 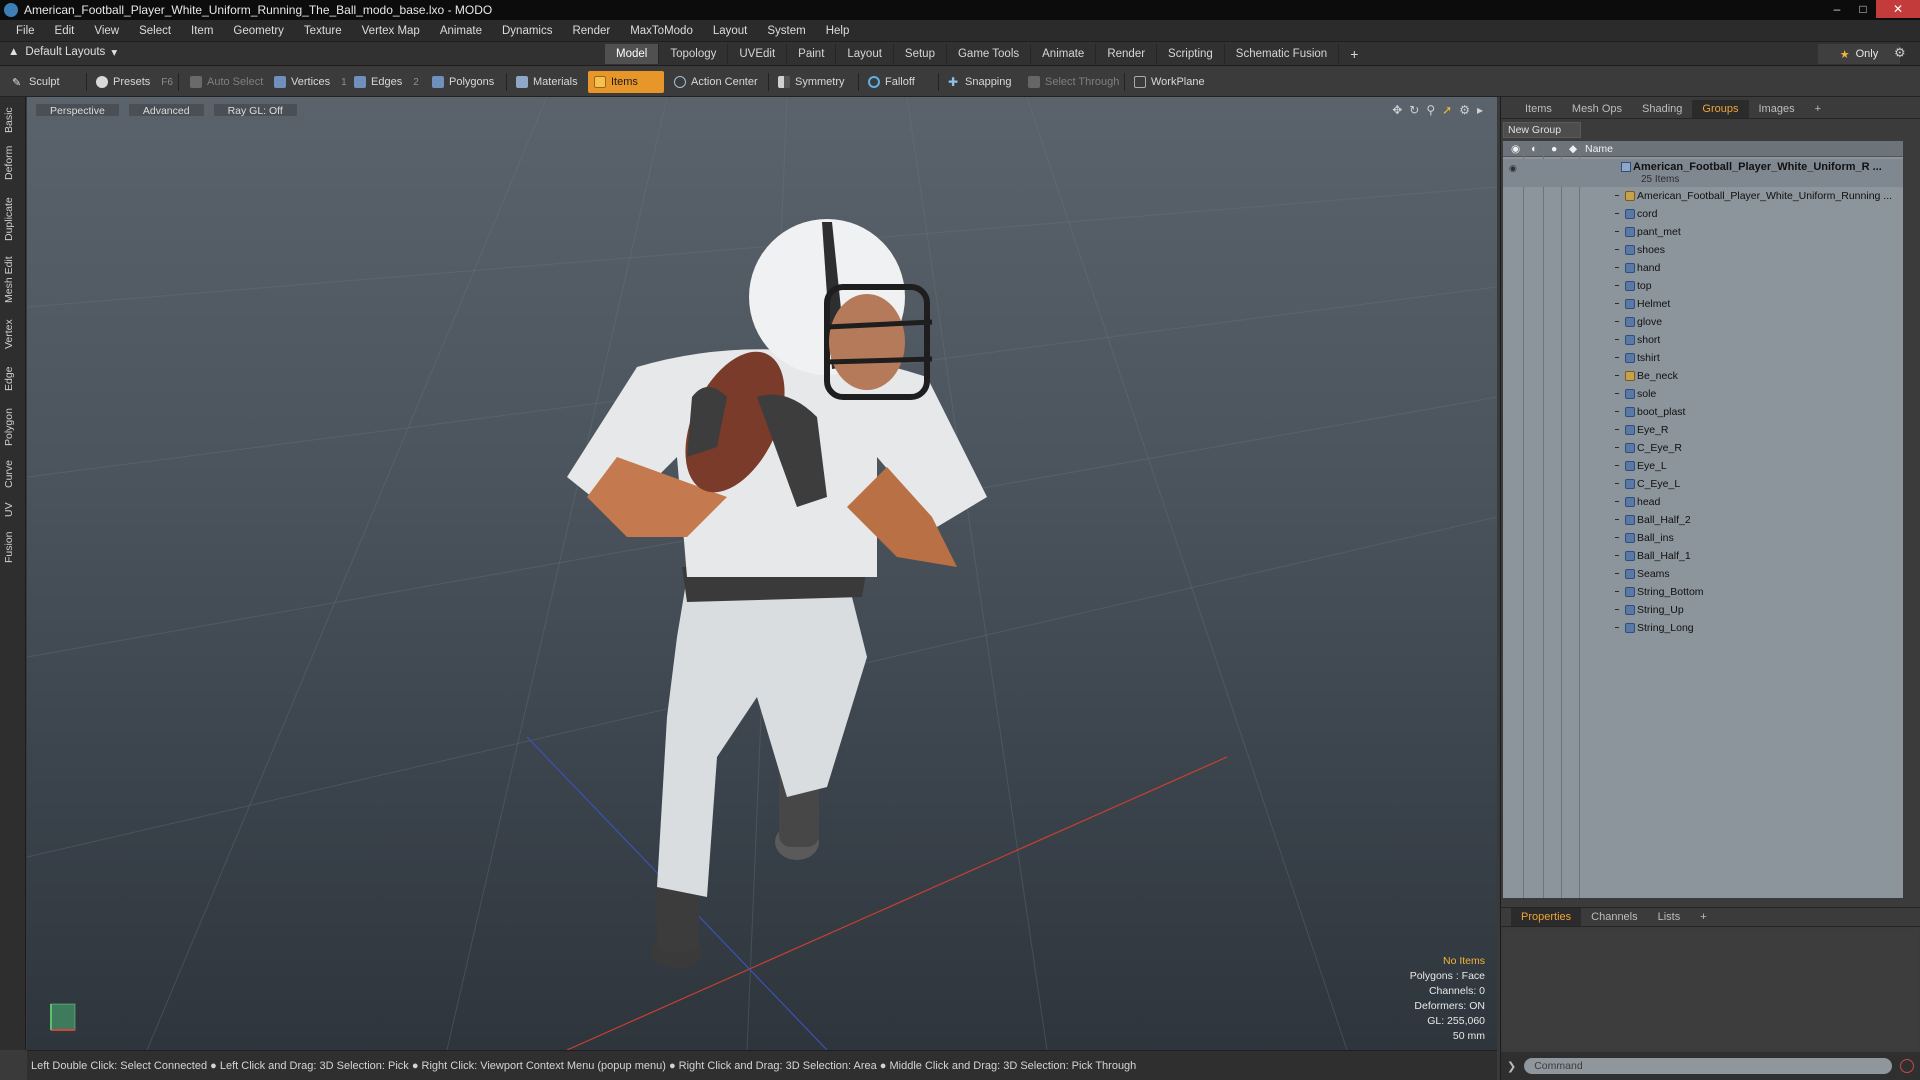 I want to click on visibility-eye-icon: ◉, so click(x=1515, y=149).